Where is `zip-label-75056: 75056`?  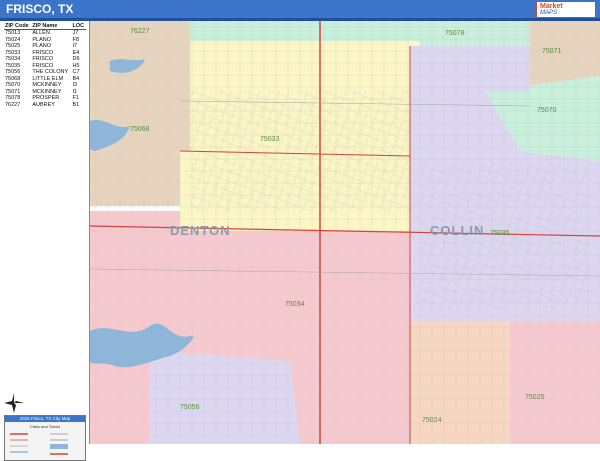
zip-label-75056: 75056 is located at coordinates (190, 407).